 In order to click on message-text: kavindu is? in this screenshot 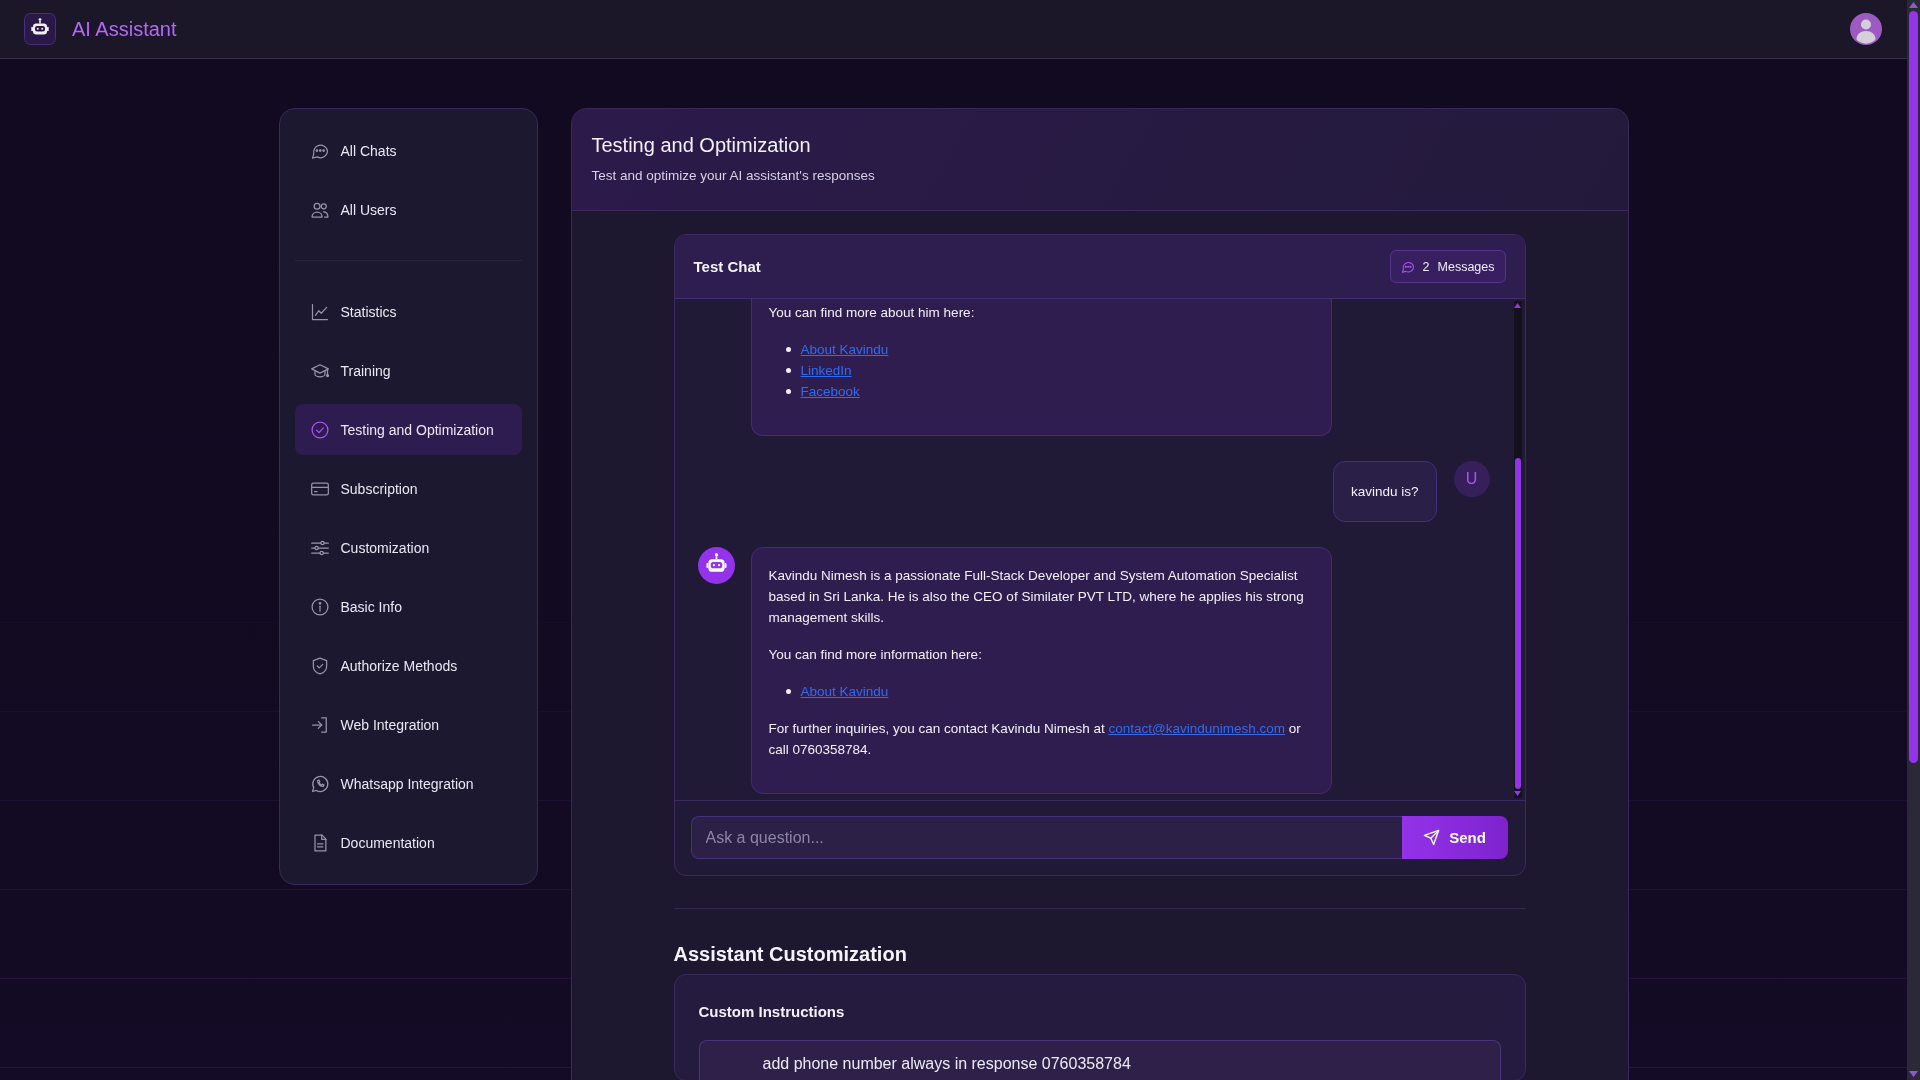, I will do `click(1384, 492)`.